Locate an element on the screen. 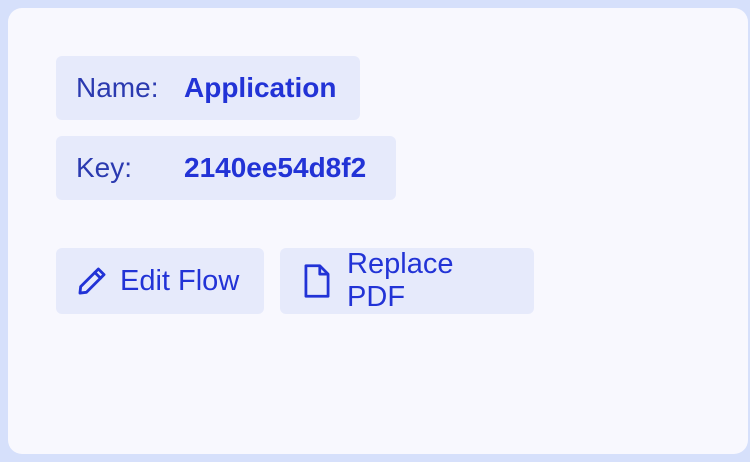  name-label: Name: is located at coordinates (117, 87).